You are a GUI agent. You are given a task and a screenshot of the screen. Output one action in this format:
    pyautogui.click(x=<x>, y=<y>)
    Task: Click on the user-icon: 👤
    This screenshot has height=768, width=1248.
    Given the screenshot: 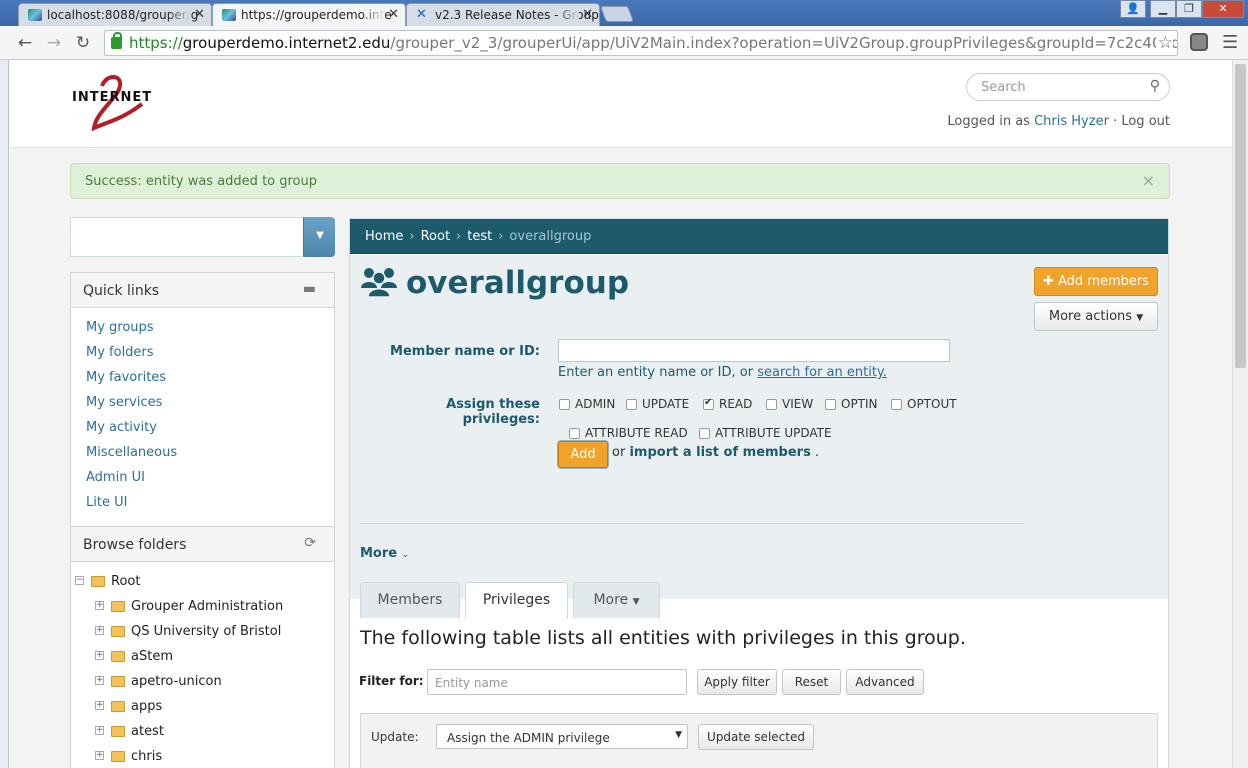 What is the action you would take?
    pyautogui.click(x=1133, y=9)
    